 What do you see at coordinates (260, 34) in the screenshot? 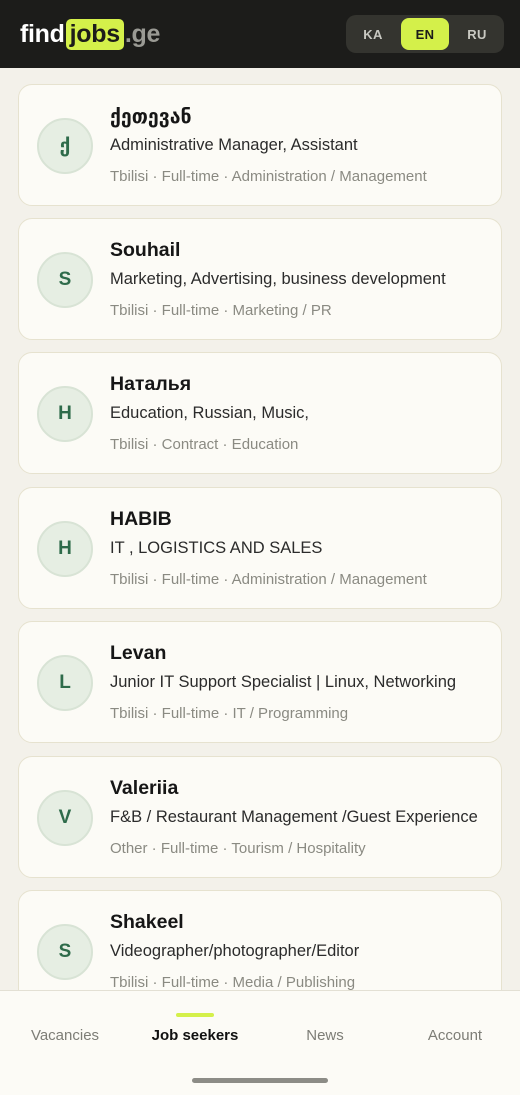
I see `app-header: find jobs .ge KA EN RU` at bounding box center [260, 34].